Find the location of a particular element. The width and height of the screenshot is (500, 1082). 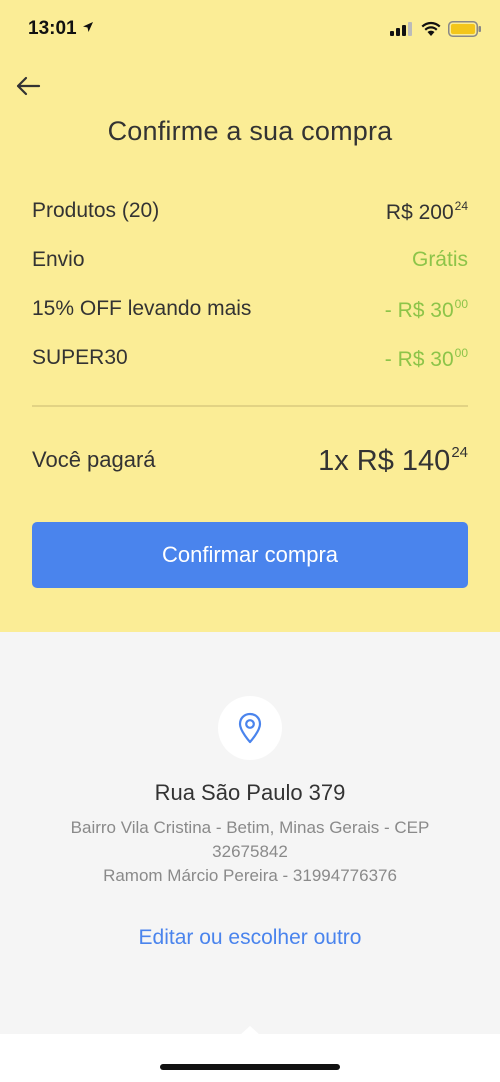

home-indicator is located at coordinates (250, 1067).